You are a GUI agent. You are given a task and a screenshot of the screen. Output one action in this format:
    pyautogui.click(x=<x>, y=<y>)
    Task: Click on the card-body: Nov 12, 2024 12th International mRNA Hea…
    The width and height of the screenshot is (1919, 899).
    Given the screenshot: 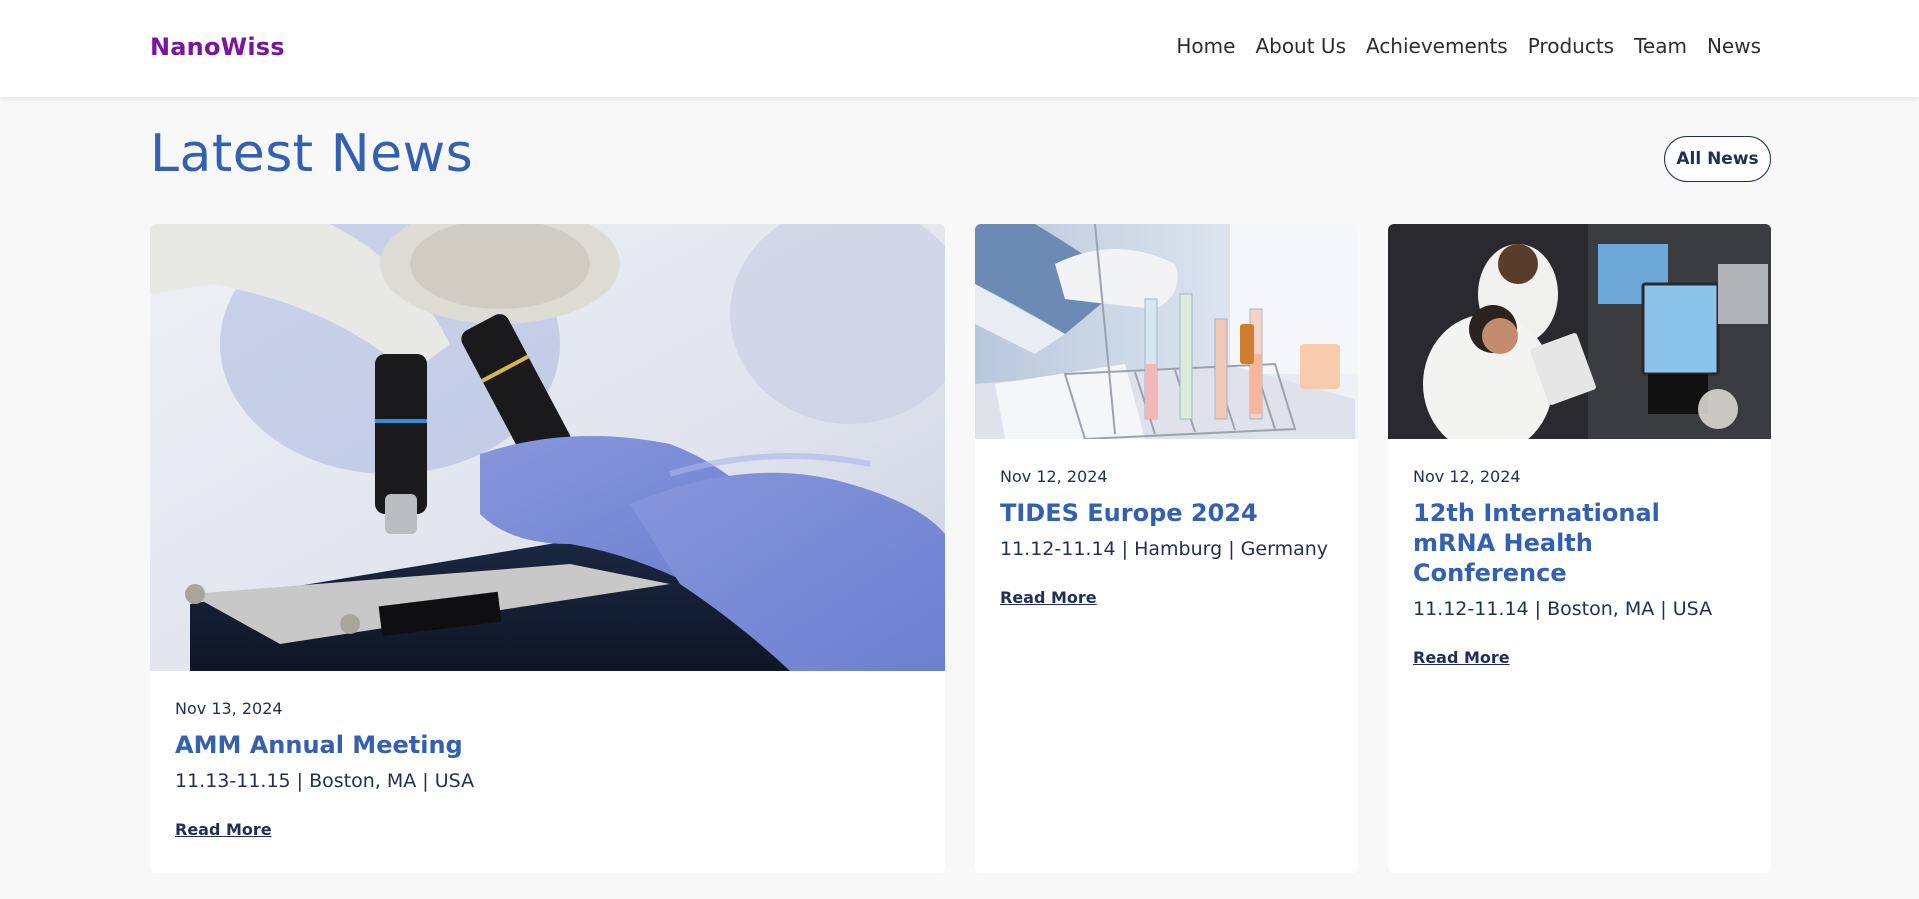 What is the action you would take?
    pyautogui.click(x=1579, y=567)
    